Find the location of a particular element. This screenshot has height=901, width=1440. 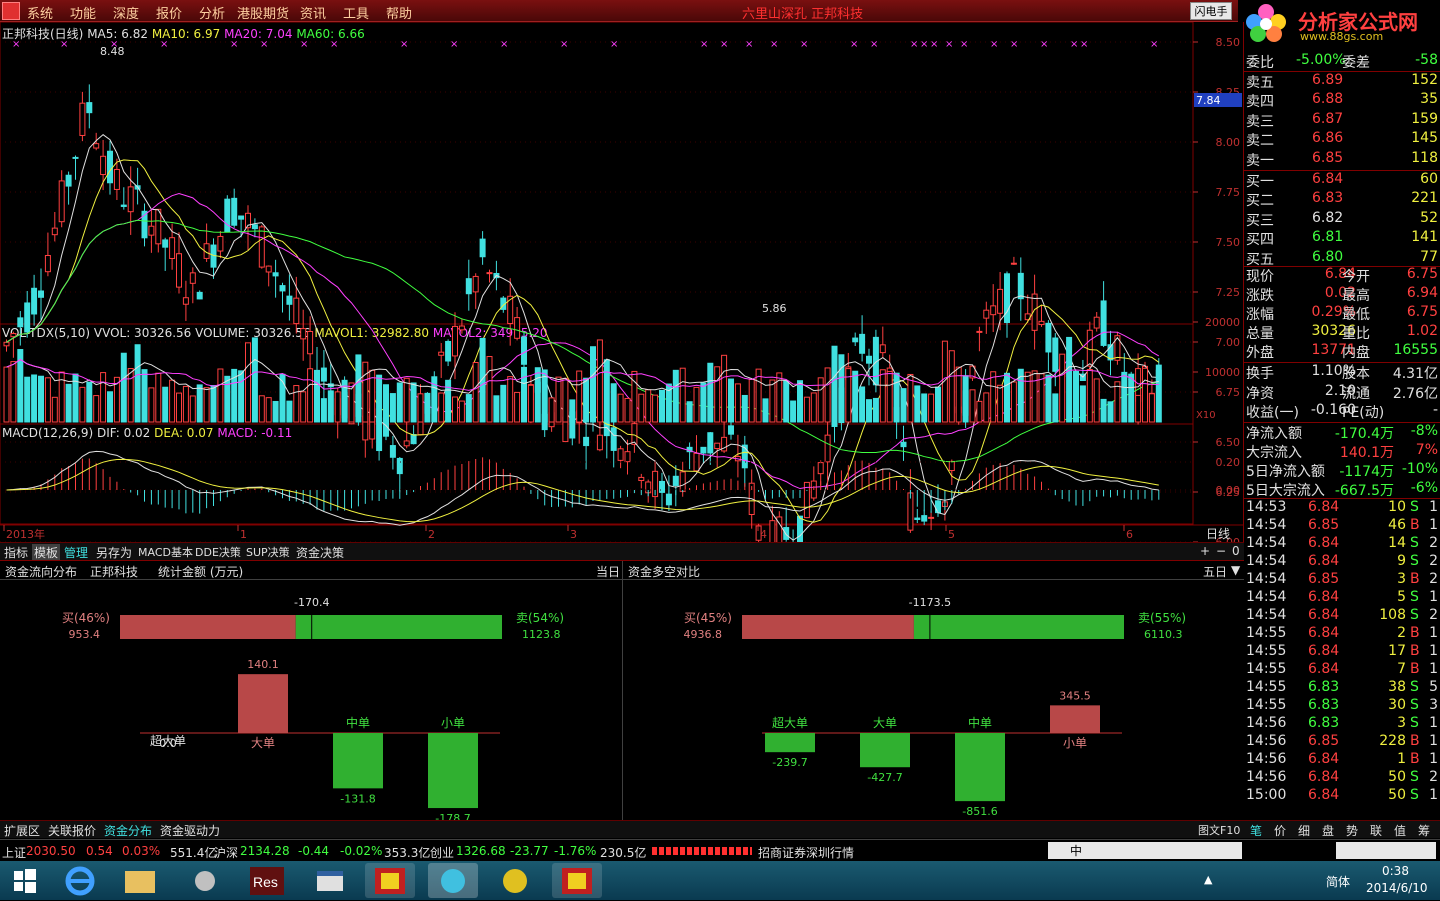

bid-row-cell: 60 is located at coordinates (1429, 179).